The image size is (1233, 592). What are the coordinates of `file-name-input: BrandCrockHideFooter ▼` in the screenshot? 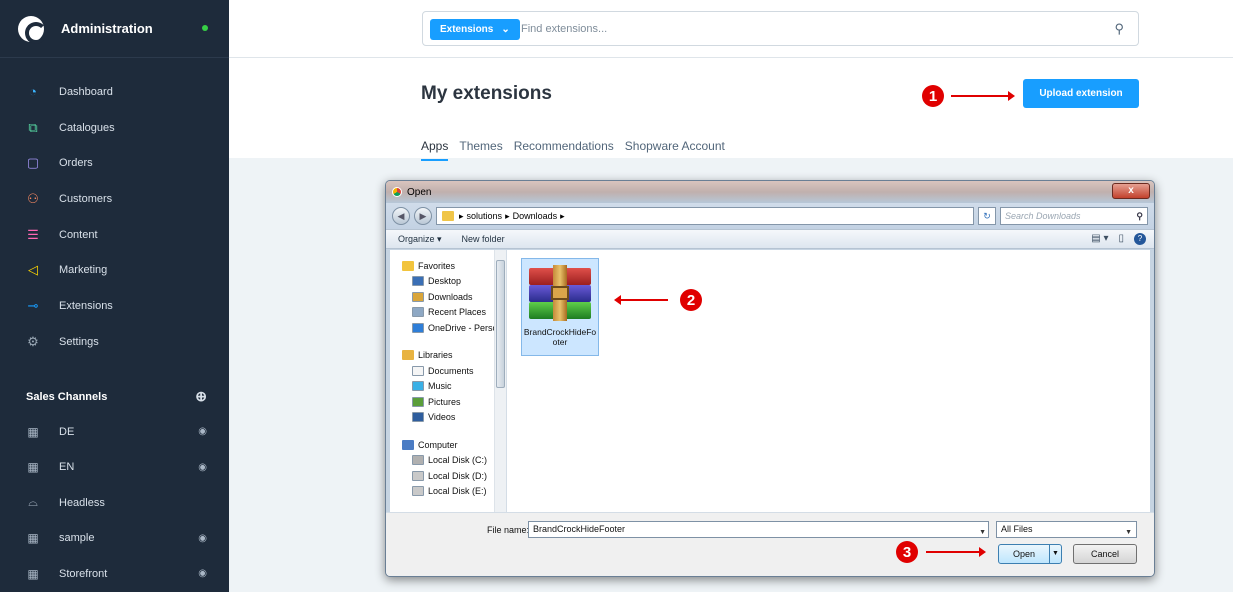 It's located at (758, 529).